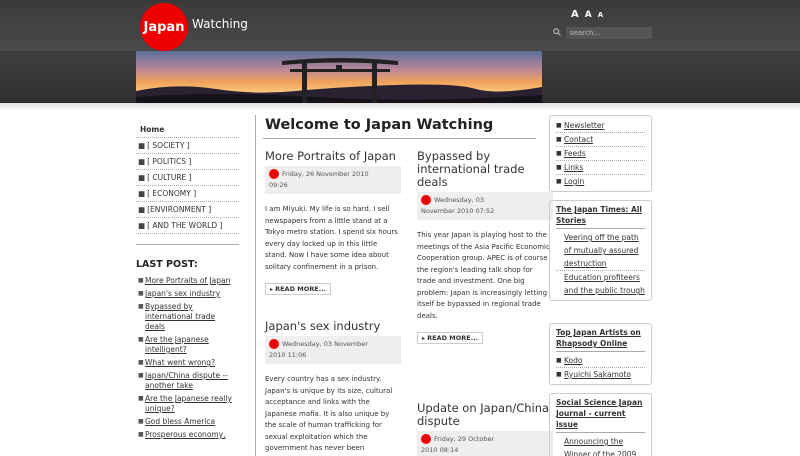 Image resolution: width=800 pixels, height=456 pixels. What do you see at coordinates (485, 443) in the screenshot?
I see `article-date: Friday, 29 October 2010 08:14` at bounding box center [485, 443].